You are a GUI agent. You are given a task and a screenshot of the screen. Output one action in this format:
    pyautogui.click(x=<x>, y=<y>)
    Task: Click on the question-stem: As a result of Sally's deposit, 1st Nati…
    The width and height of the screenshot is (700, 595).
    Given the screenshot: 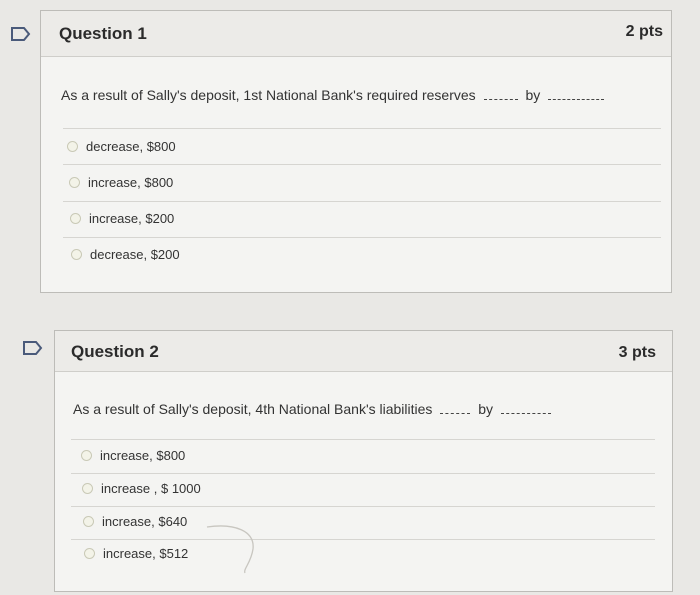 What is the action you would take?
    pyautogui.click(x=268, y=95)
    